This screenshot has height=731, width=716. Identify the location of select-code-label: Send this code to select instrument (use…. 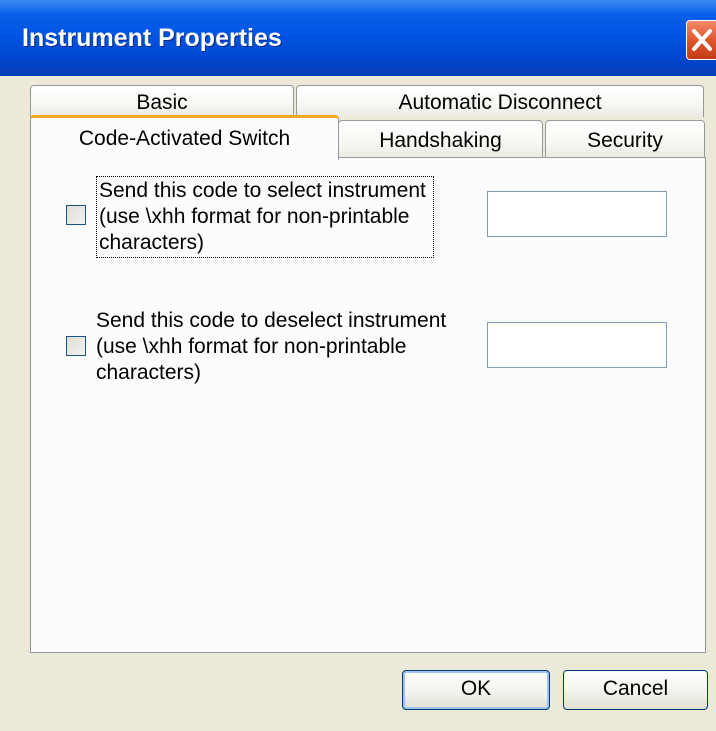
(265, 217).